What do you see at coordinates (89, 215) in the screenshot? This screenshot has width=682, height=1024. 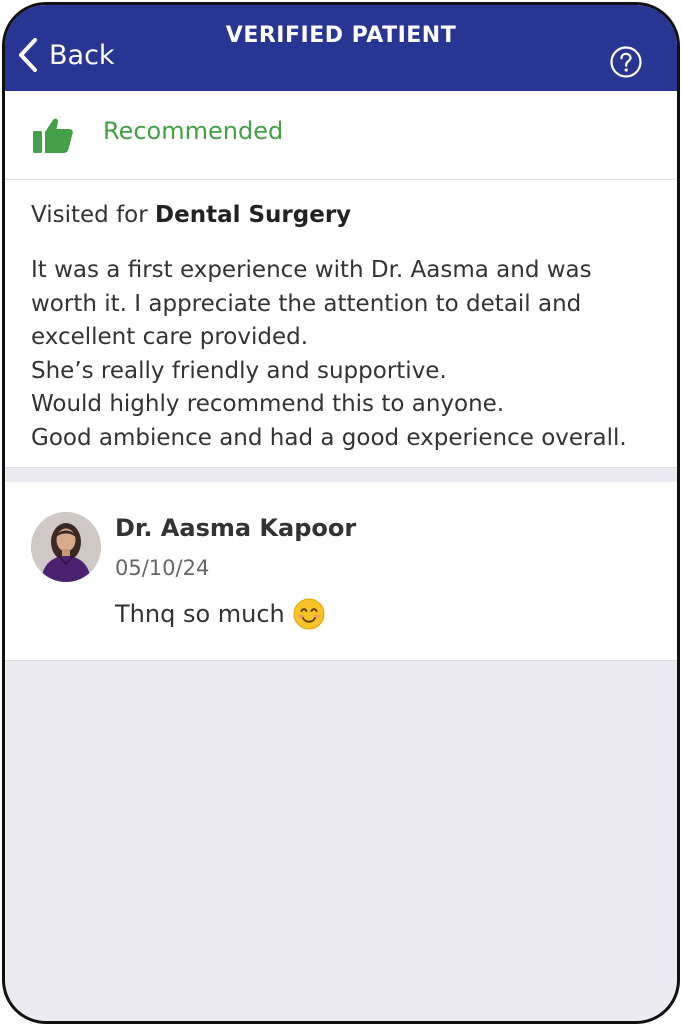 I see `visited-prefix: Visited for` at bounding box center [89, 215].